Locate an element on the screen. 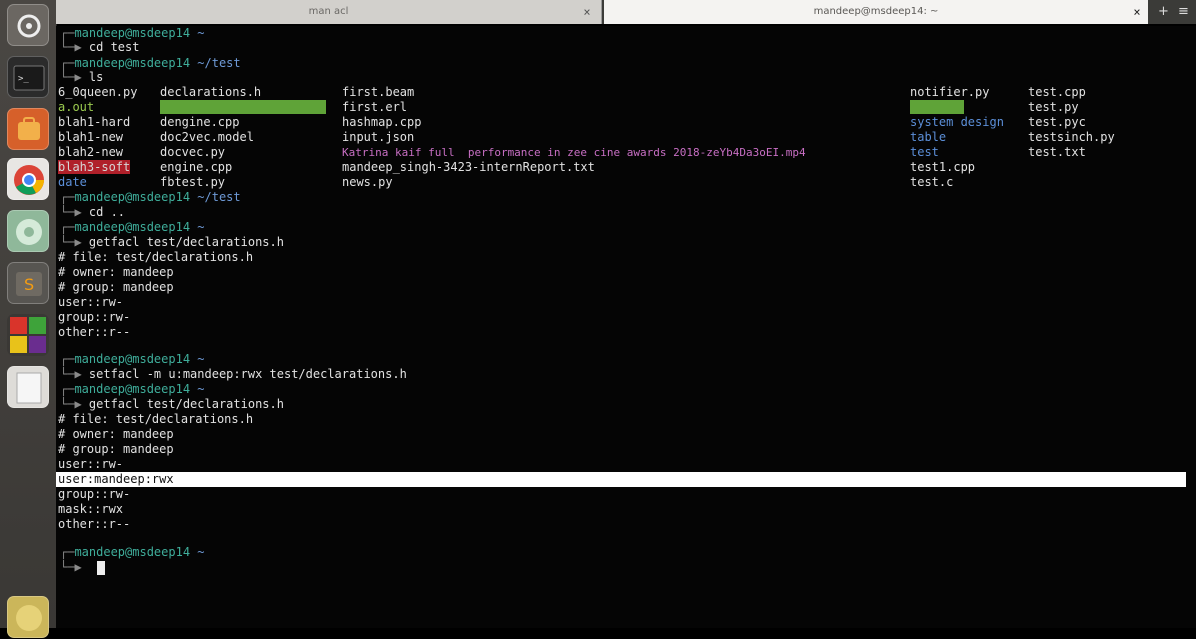  ls-item: docvec.py is located at coordinates (193, 152).